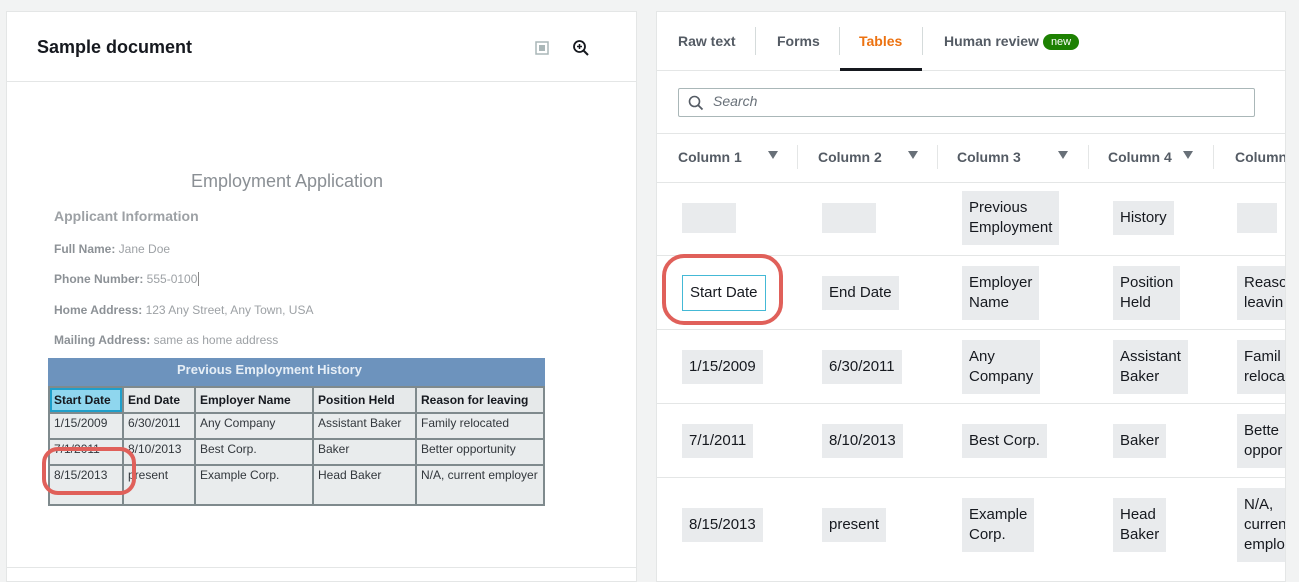  I want to click on field-mailing-address: Mailing Address: same as home address, so click(166, 340).